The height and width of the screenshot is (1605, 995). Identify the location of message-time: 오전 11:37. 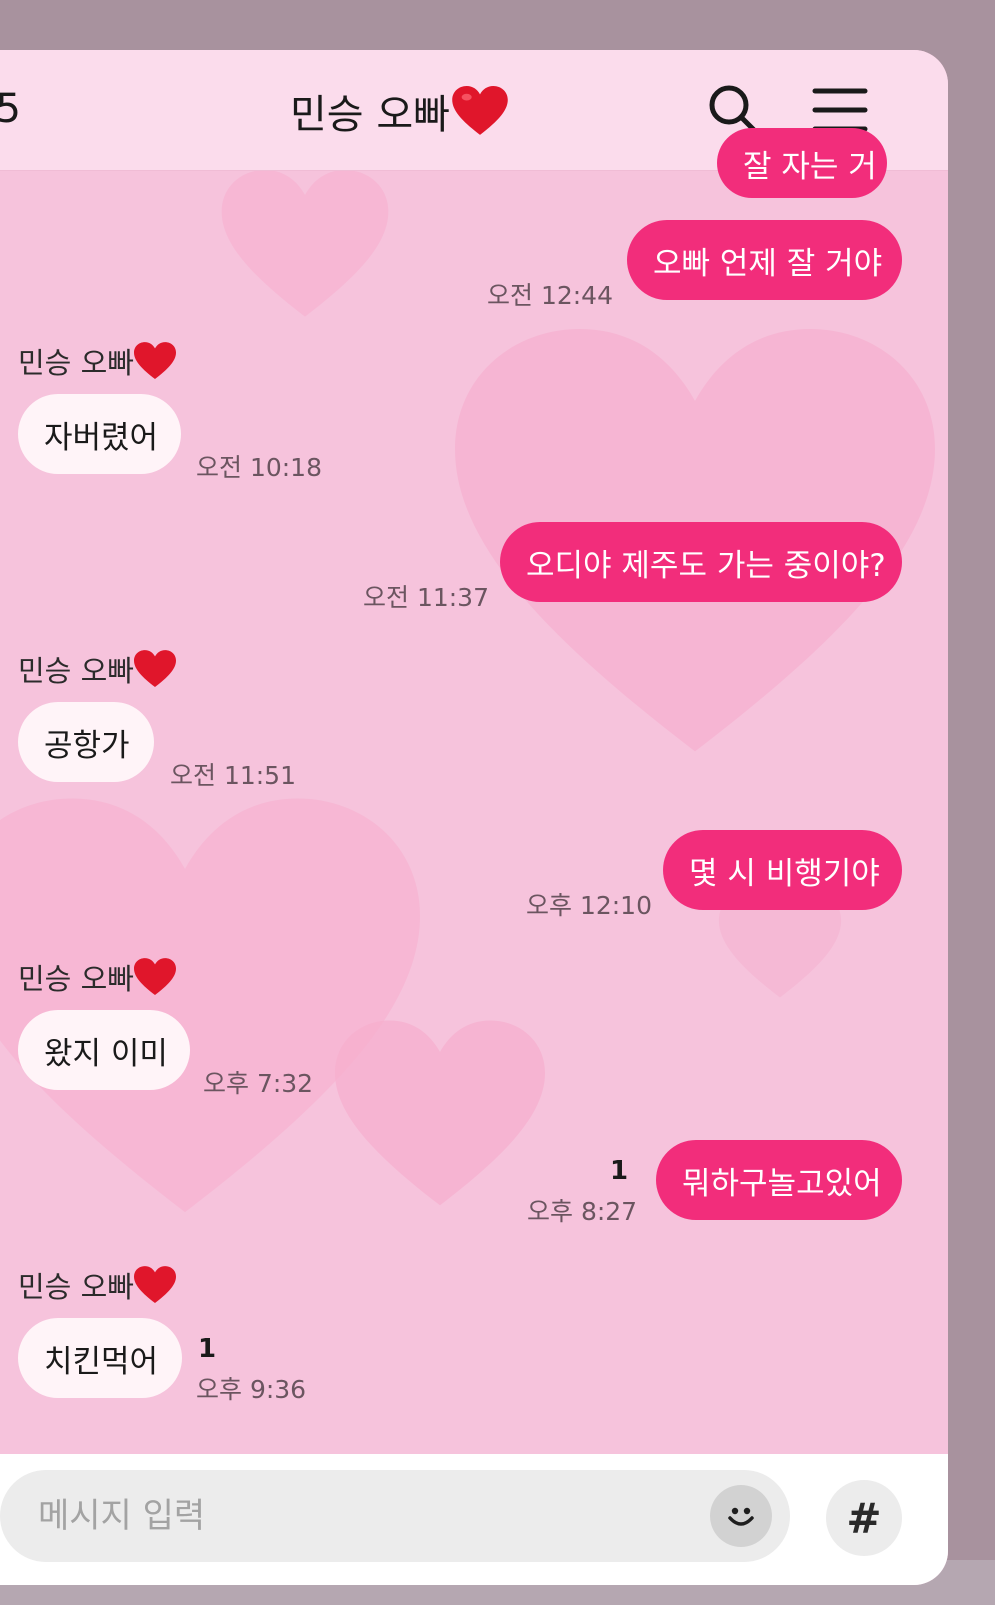
(426, 597).